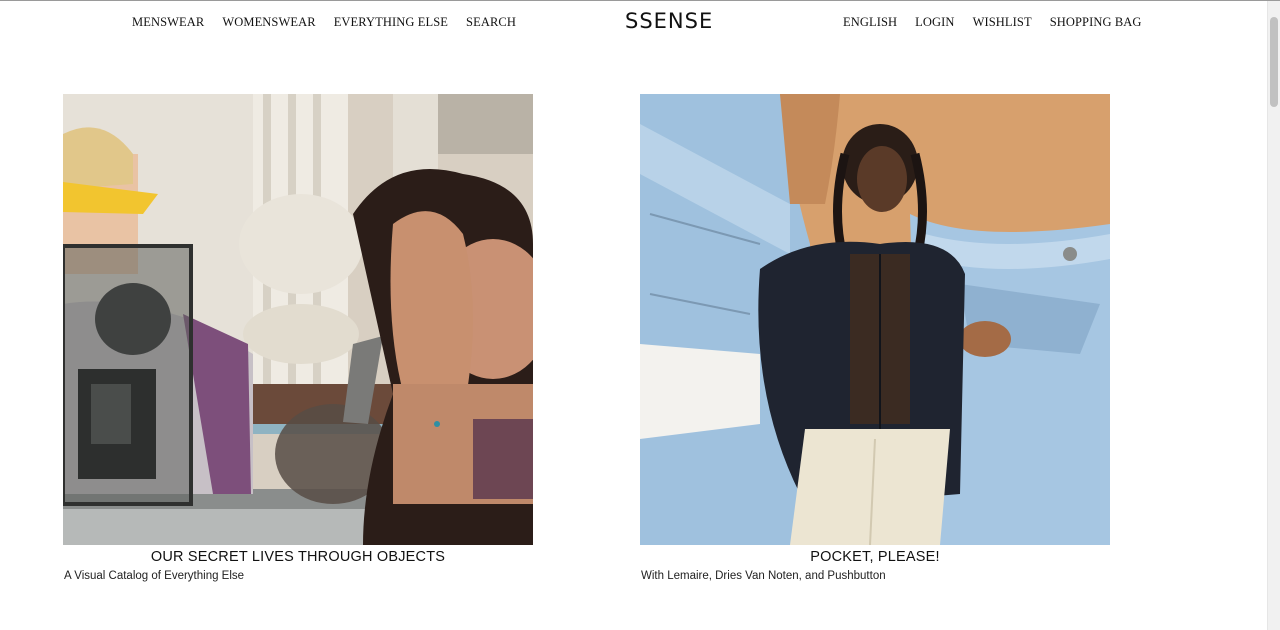  What do you see at coordinates (168, 22) in the screenshot?
I see `nav-menswear-link: MENSWEAR` at bounding box center [168, 22].